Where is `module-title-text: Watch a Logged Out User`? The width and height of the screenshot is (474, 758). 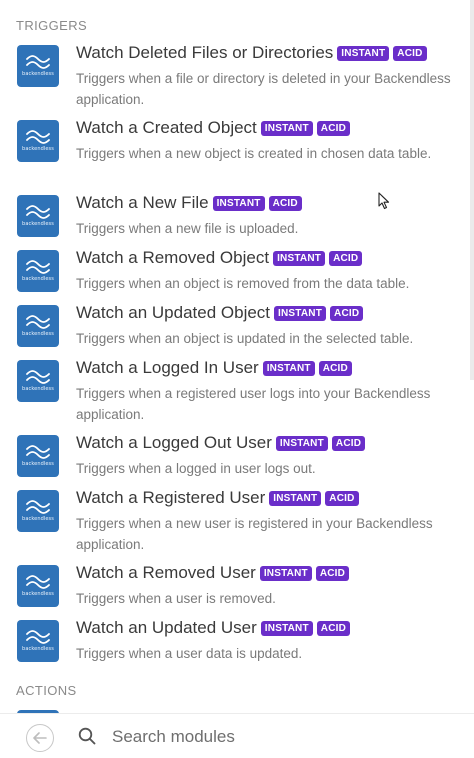
module-title-text: Watch a Logged Out User is located at coordinates (174, 442).